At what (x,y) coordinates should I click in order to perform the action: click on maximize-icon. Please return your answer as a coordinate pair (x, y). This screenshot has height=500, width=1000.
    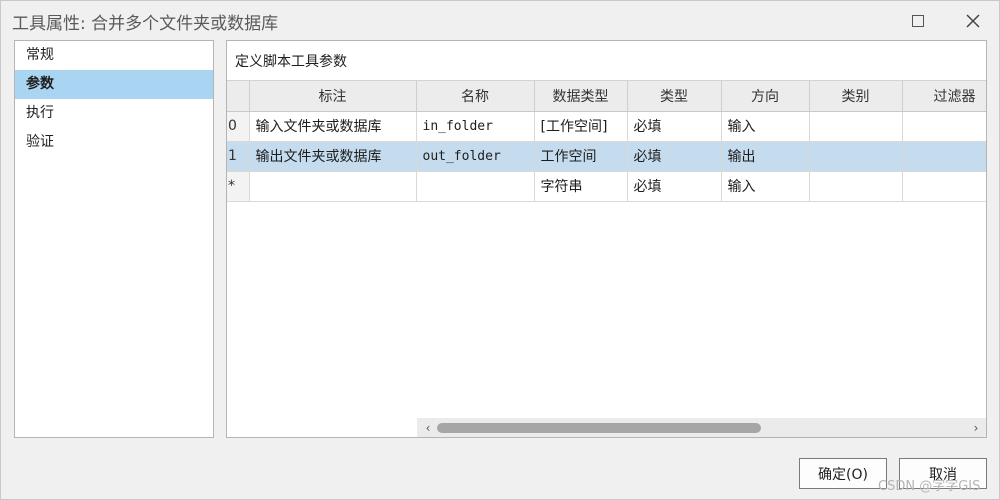
    Looking at the image, I should click on (918, 21).